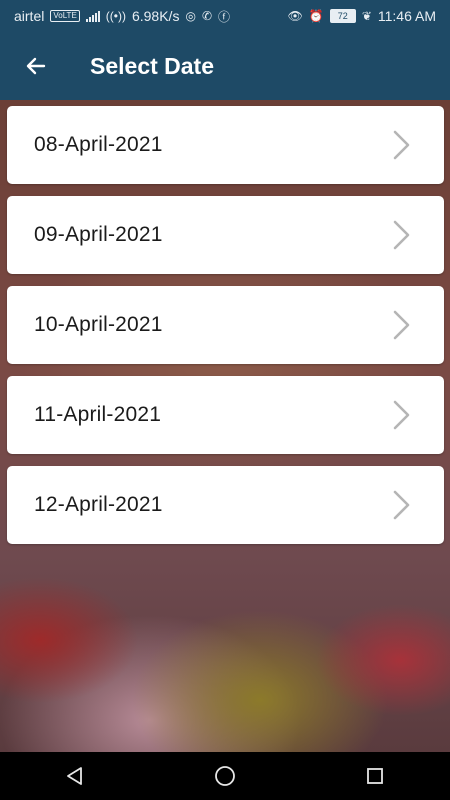  Describe the element at coordinates (98, 324) in the screenshot. I see `date-label: 10-April-2021` at that location.